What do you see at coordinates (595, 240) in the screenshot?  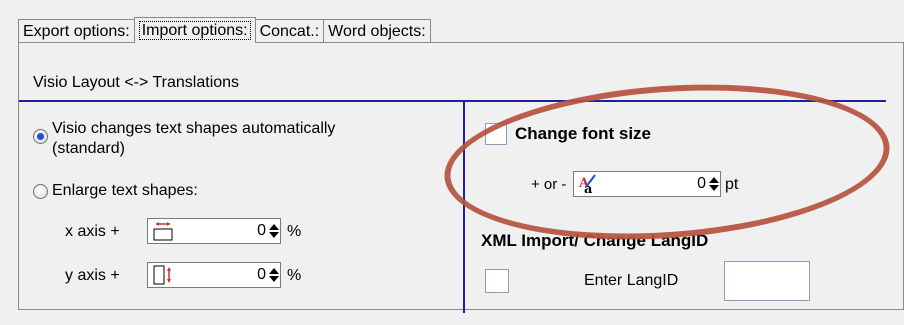 I see `xml-import-heading: XML Import/ Change LangID` at bounding box center [595, 240].